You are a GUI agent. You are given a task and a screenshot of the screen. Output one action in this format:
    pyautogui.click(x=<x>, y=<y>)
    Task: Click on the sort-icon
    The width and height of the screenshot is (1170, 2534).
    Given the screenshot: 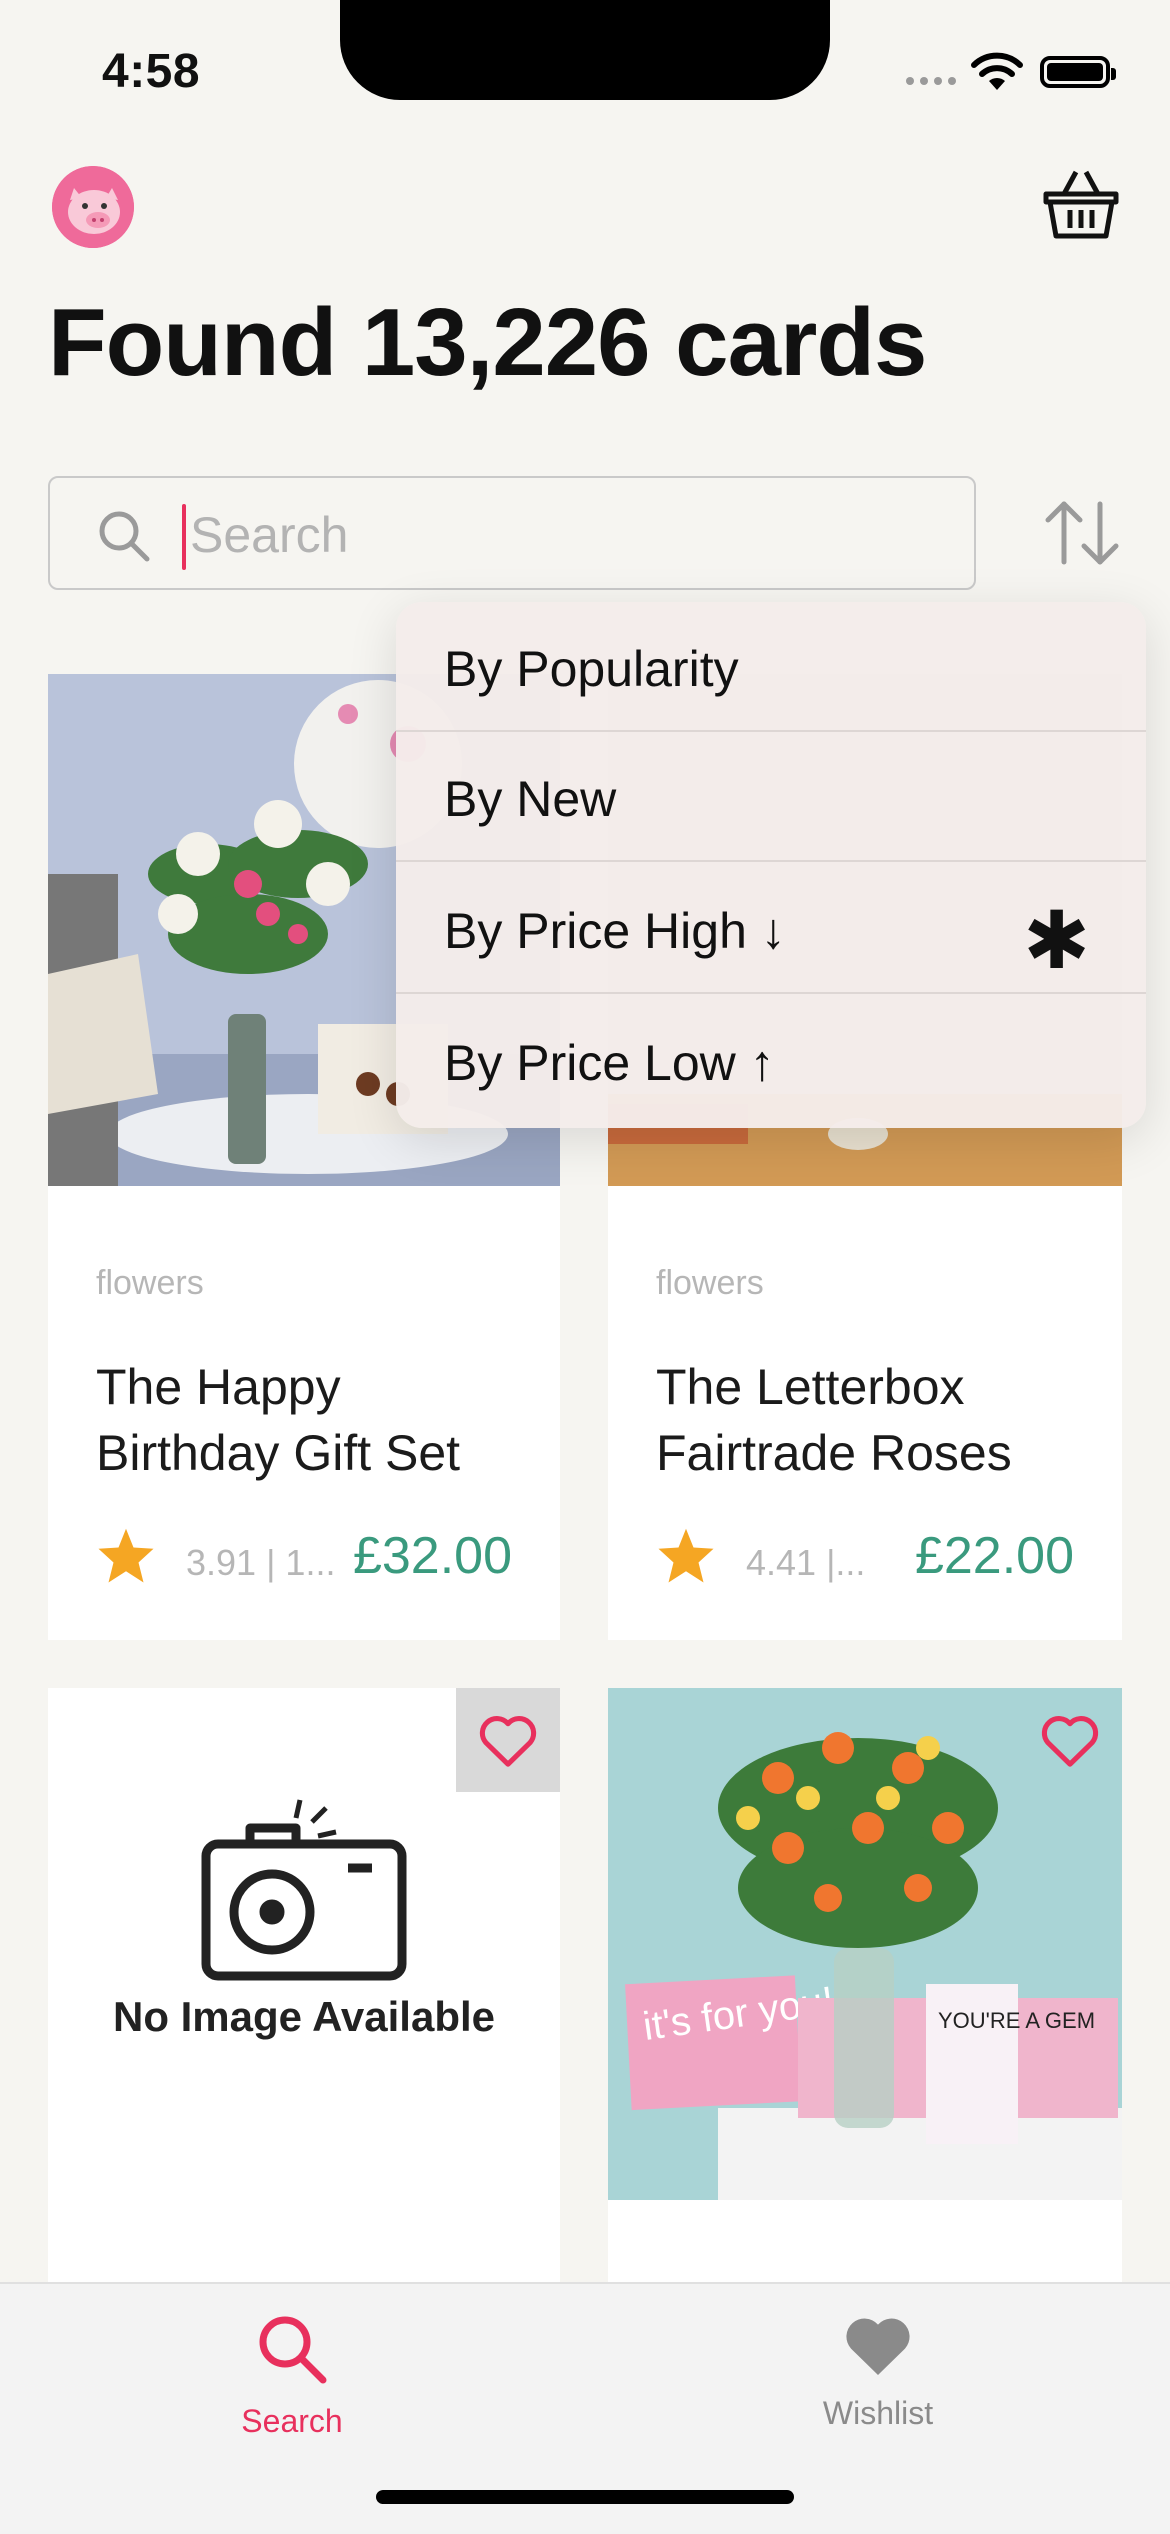 What is the action you would take?
    pyautogui.click(x=1082, y=535)
    